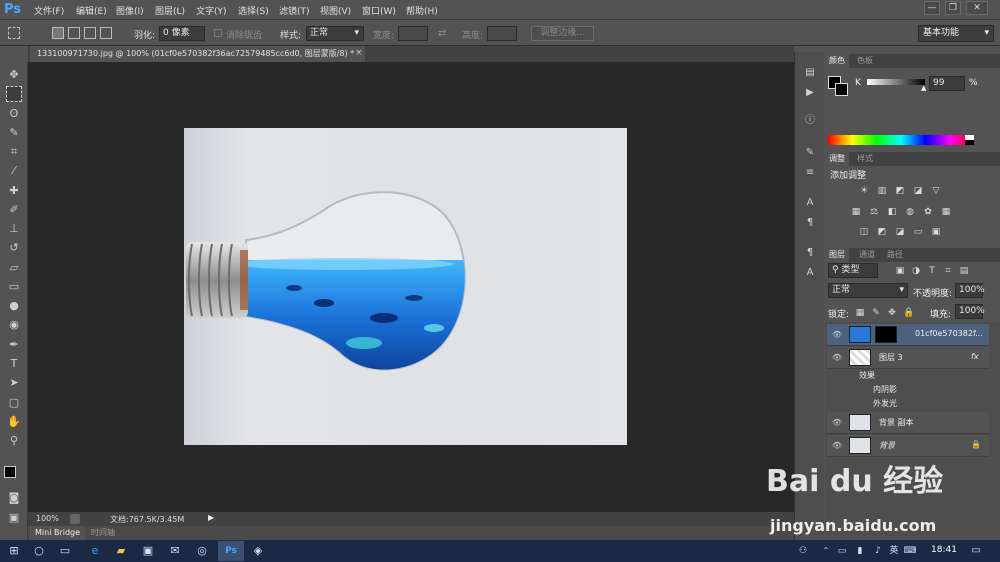 The width and height of the screenshot is (1000, 562). Describe the element at coordinates (837, 255) in the screenshot. I see `tab-layers: 图层` at that location.